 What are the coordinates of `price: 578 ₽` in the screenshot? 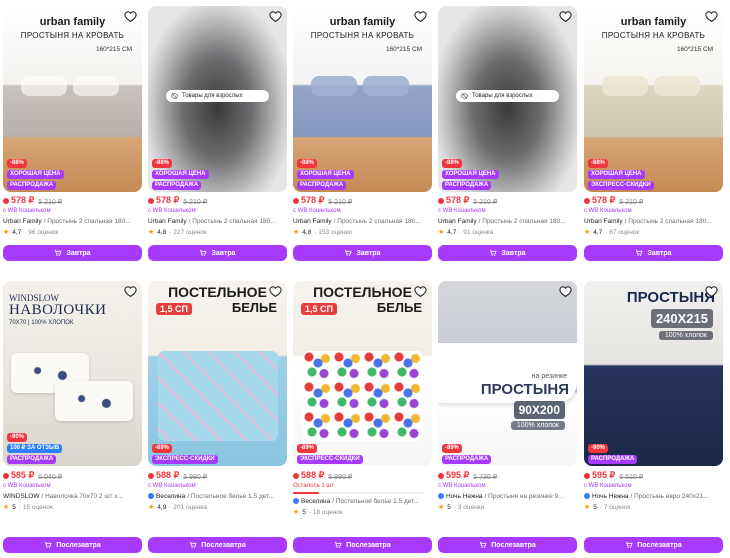 It's located at (23, 200).